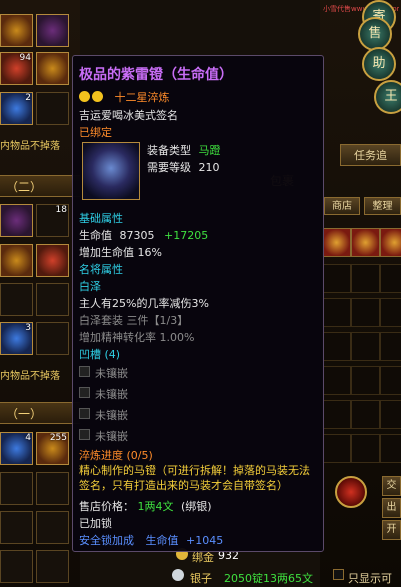 This screenshot has width=401, height=587. Describe the element at coordinates (209, 150) in the screenshot. I see `equip-type-value: 马蹬` at that location.